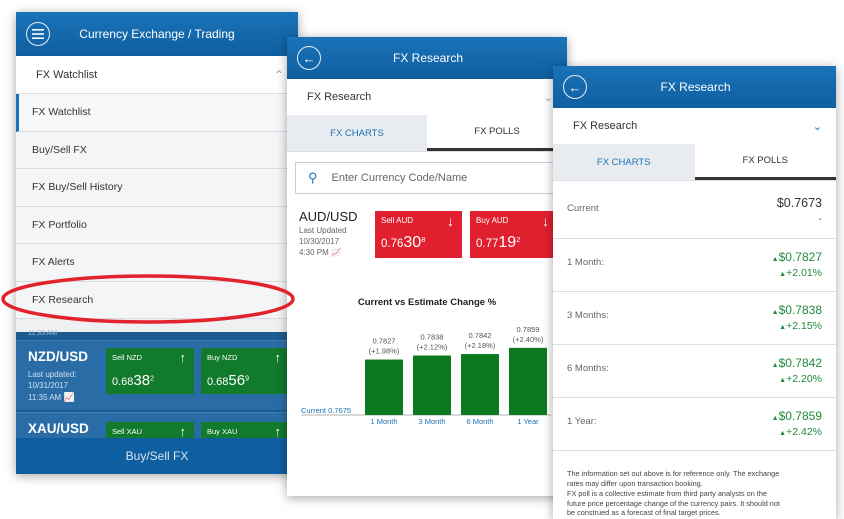  Describe the element at coordinates (157, 456) in the screenshot. I see `buy-sell-fx-button: Buy/Sell FX` at that location.